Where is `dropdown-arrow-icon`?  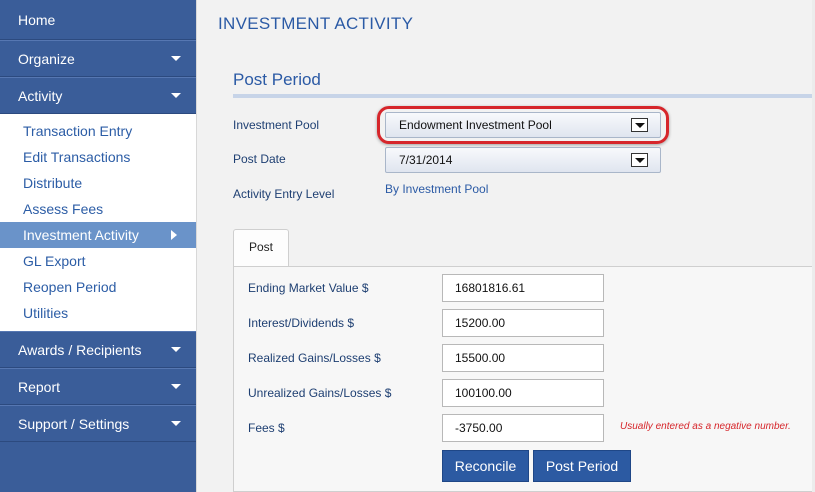
dropdown-arrow-icon is located at coordinates (639, 160).